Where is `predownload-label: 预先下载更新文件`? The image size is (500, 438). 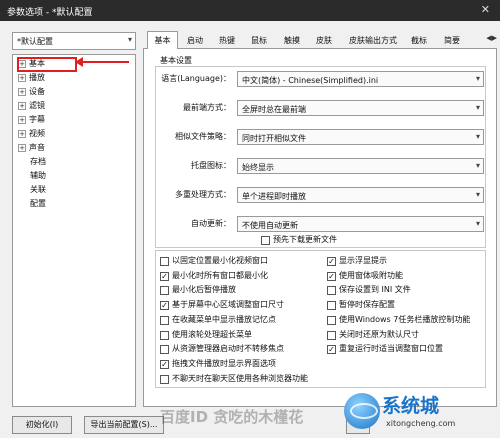
predownload-label: 预先下载更新文件 is located at coordinates (305, 239).